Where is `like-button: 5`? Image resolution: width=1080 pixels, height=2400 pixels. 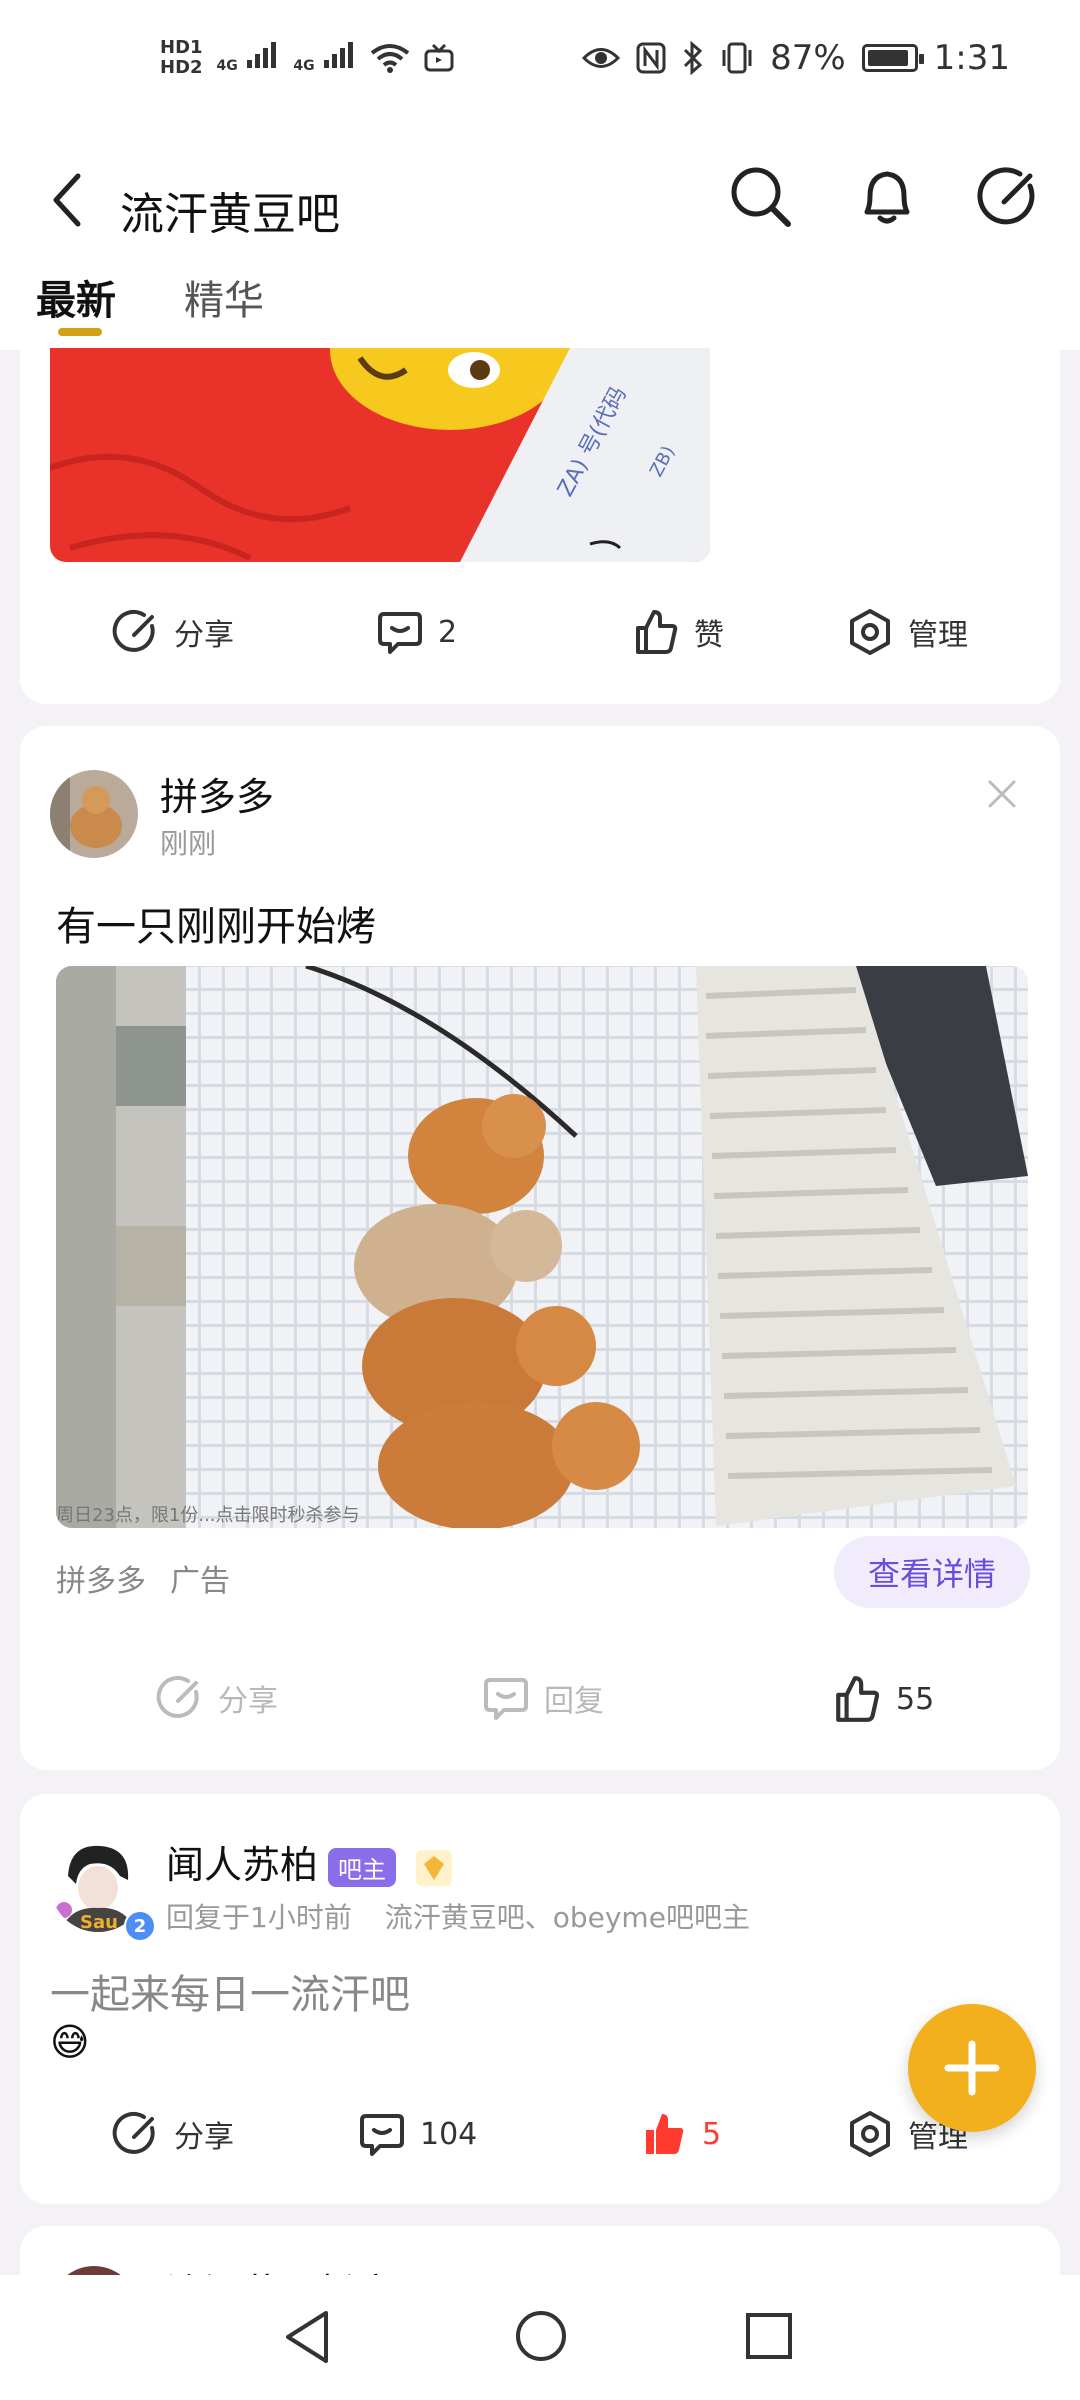
like-button: 5 is located at coordinates (680, 2134).